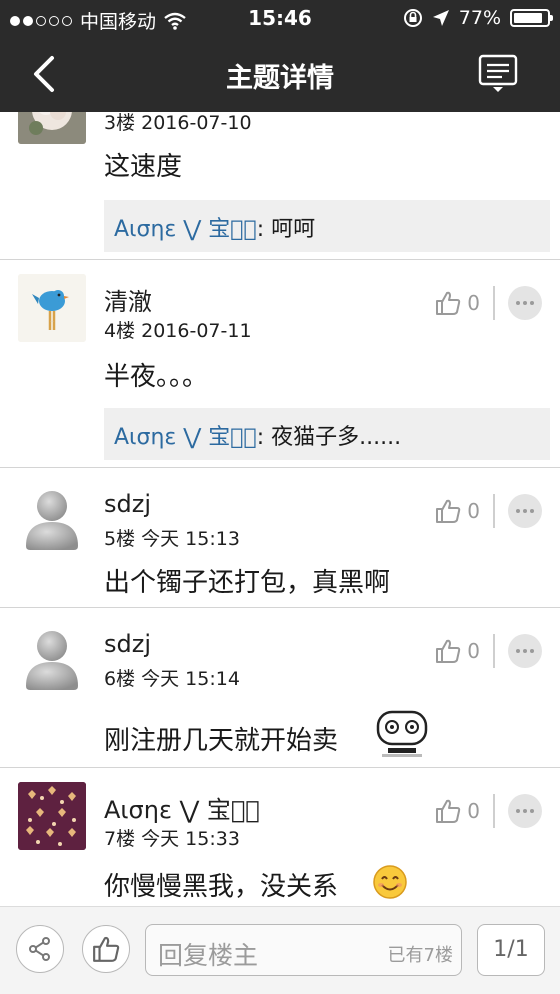 The height and width of the screenshot is (994, 560). Describe the element at coordinates (420, 955) in the screenshot. I see `reply-count: 已有7楼` at that location.